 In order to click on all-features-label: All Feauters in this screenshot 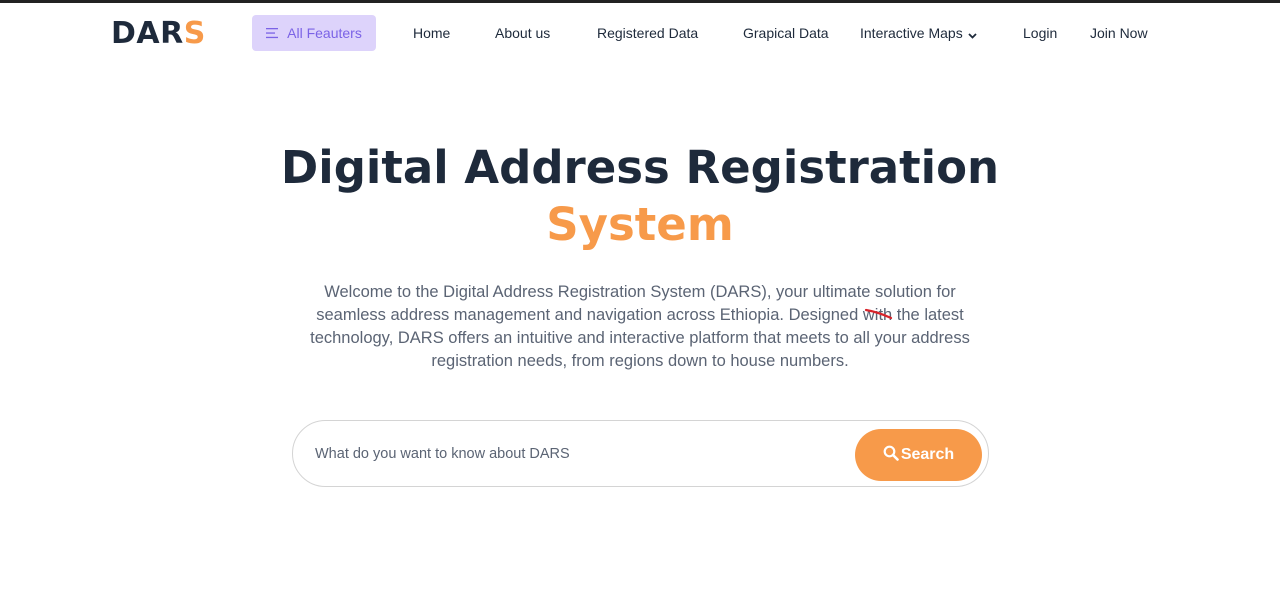, I will do `click(324, 33)`.